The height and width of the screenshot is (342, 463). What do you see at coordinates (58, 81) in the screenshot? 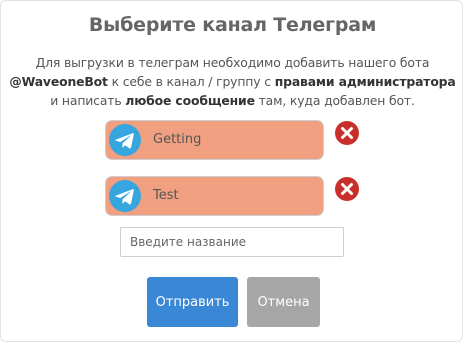
I see `bot-name: @WaveoneBot` at bounding box center [58, 81].